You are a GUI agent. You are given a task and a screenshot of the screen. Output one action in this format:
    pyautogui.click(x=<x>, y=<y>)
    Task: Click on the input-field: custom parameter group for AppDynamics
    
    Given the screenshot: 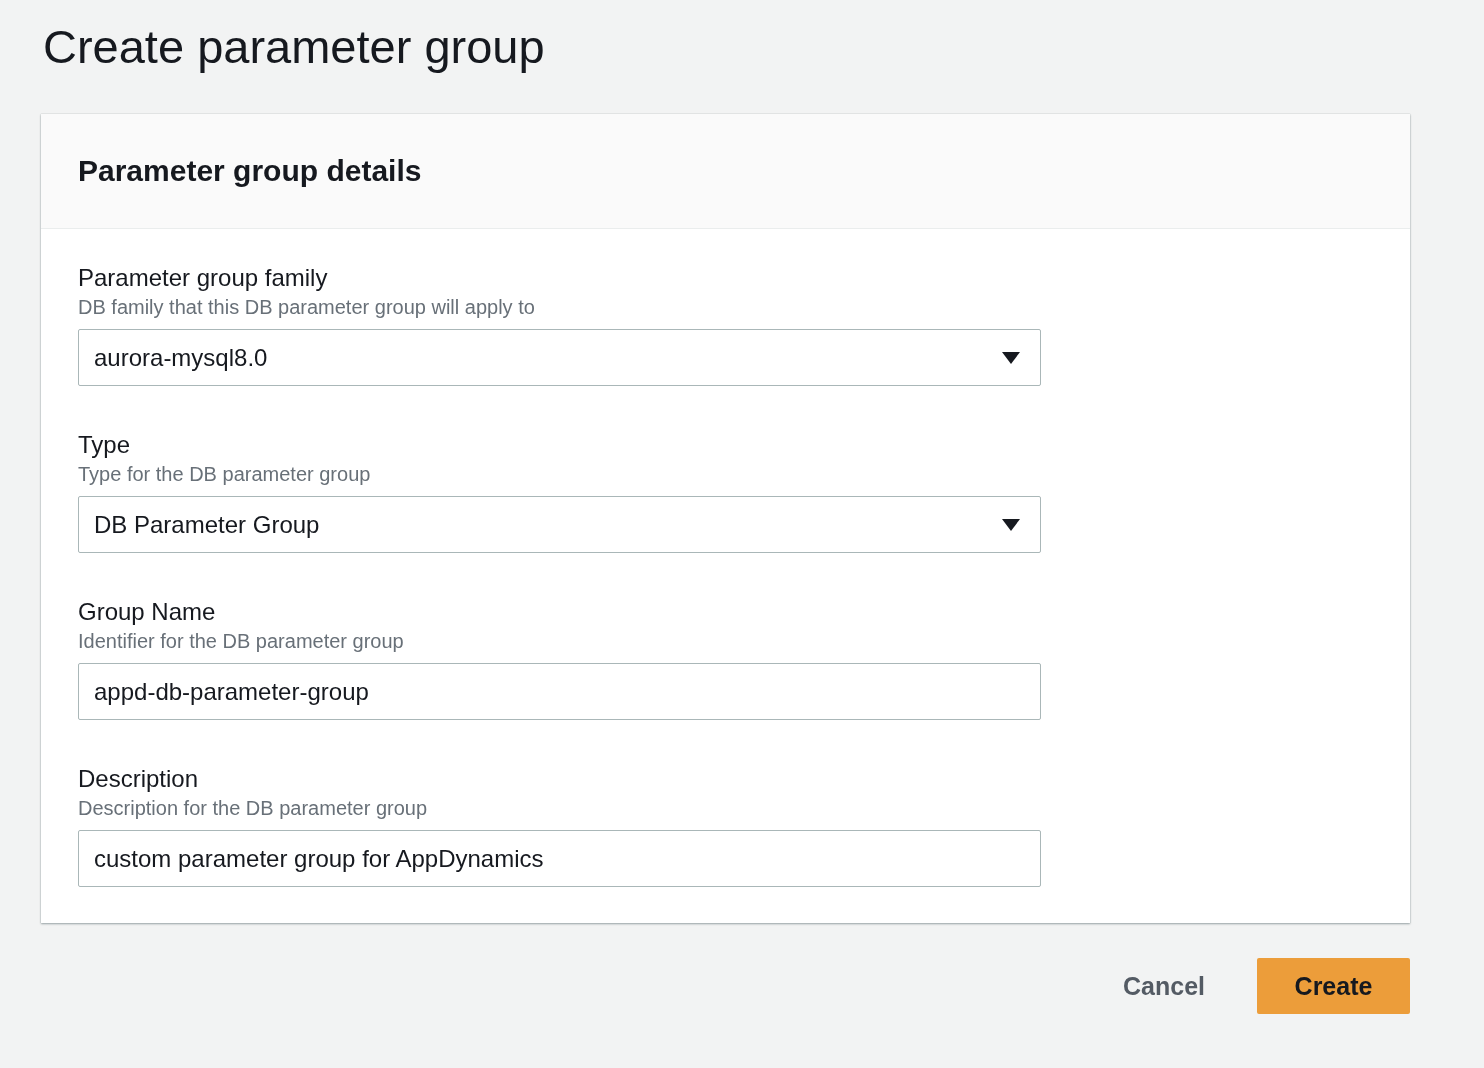 What is the action you would take?
    pyautogui.click(x=559, y=858)
    